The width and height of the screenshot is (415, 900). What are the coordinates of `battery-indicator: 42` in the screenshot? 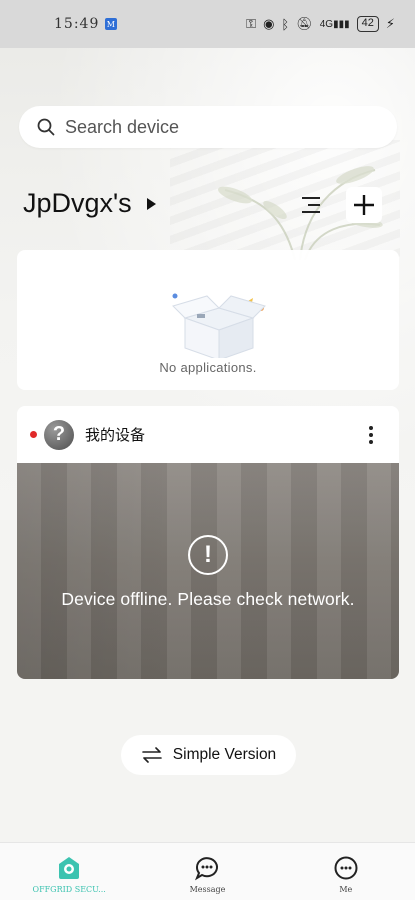 It's located at (367, 24).